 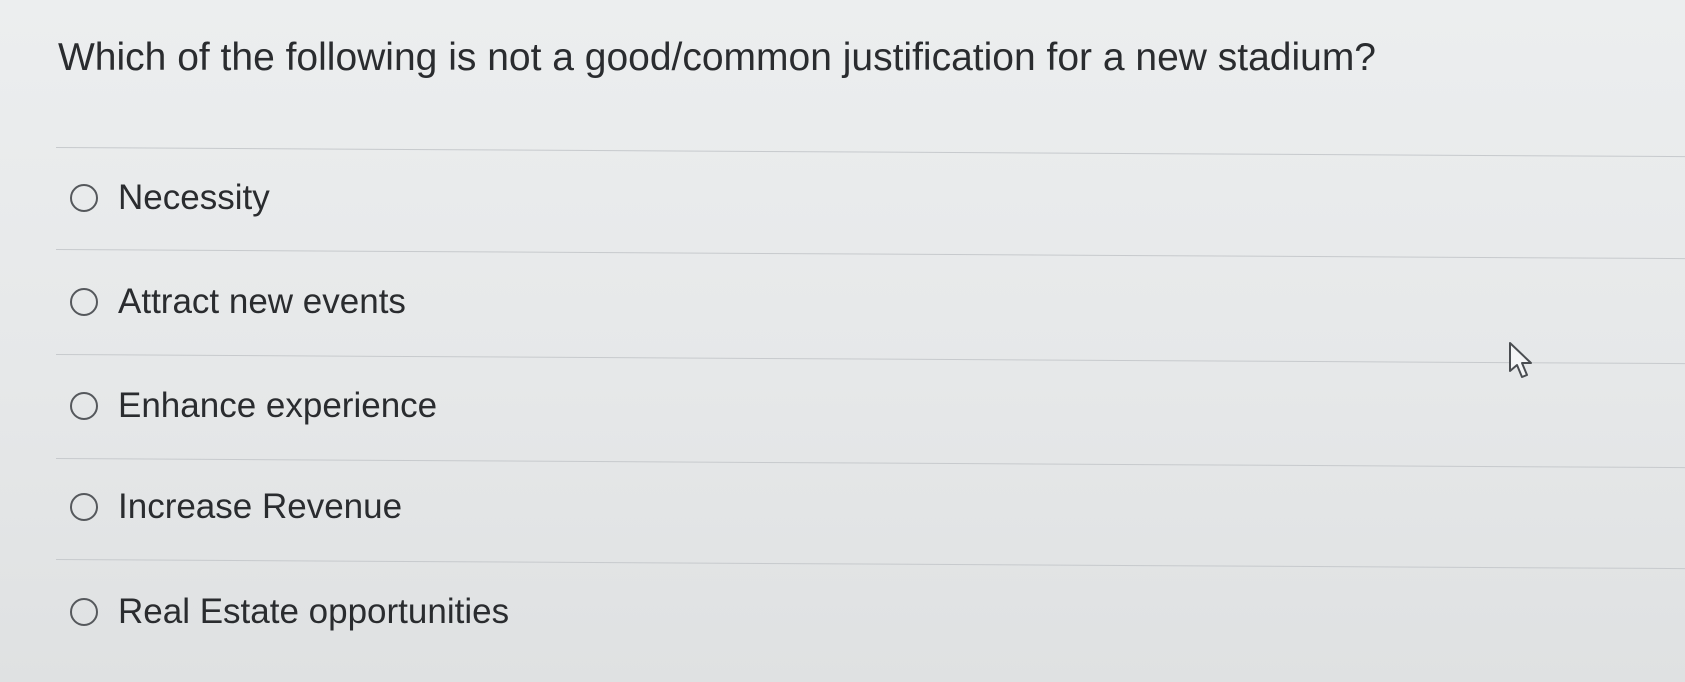 I want to click on option-real-estate-opportunities: Real Estate opportunities, so click(x=289, y=612).